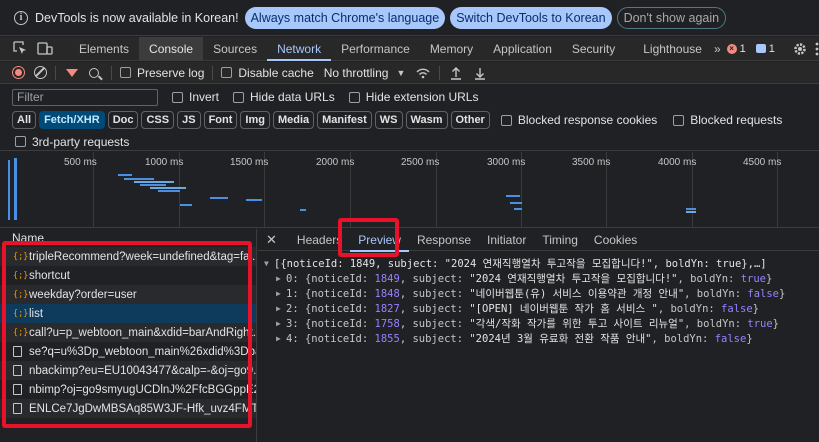  What do you see at coordinates (72, 142) in the screenshot?
I see `third-party-requests-checkbox: 3rd-party requests` at bounding box center [72, 142].